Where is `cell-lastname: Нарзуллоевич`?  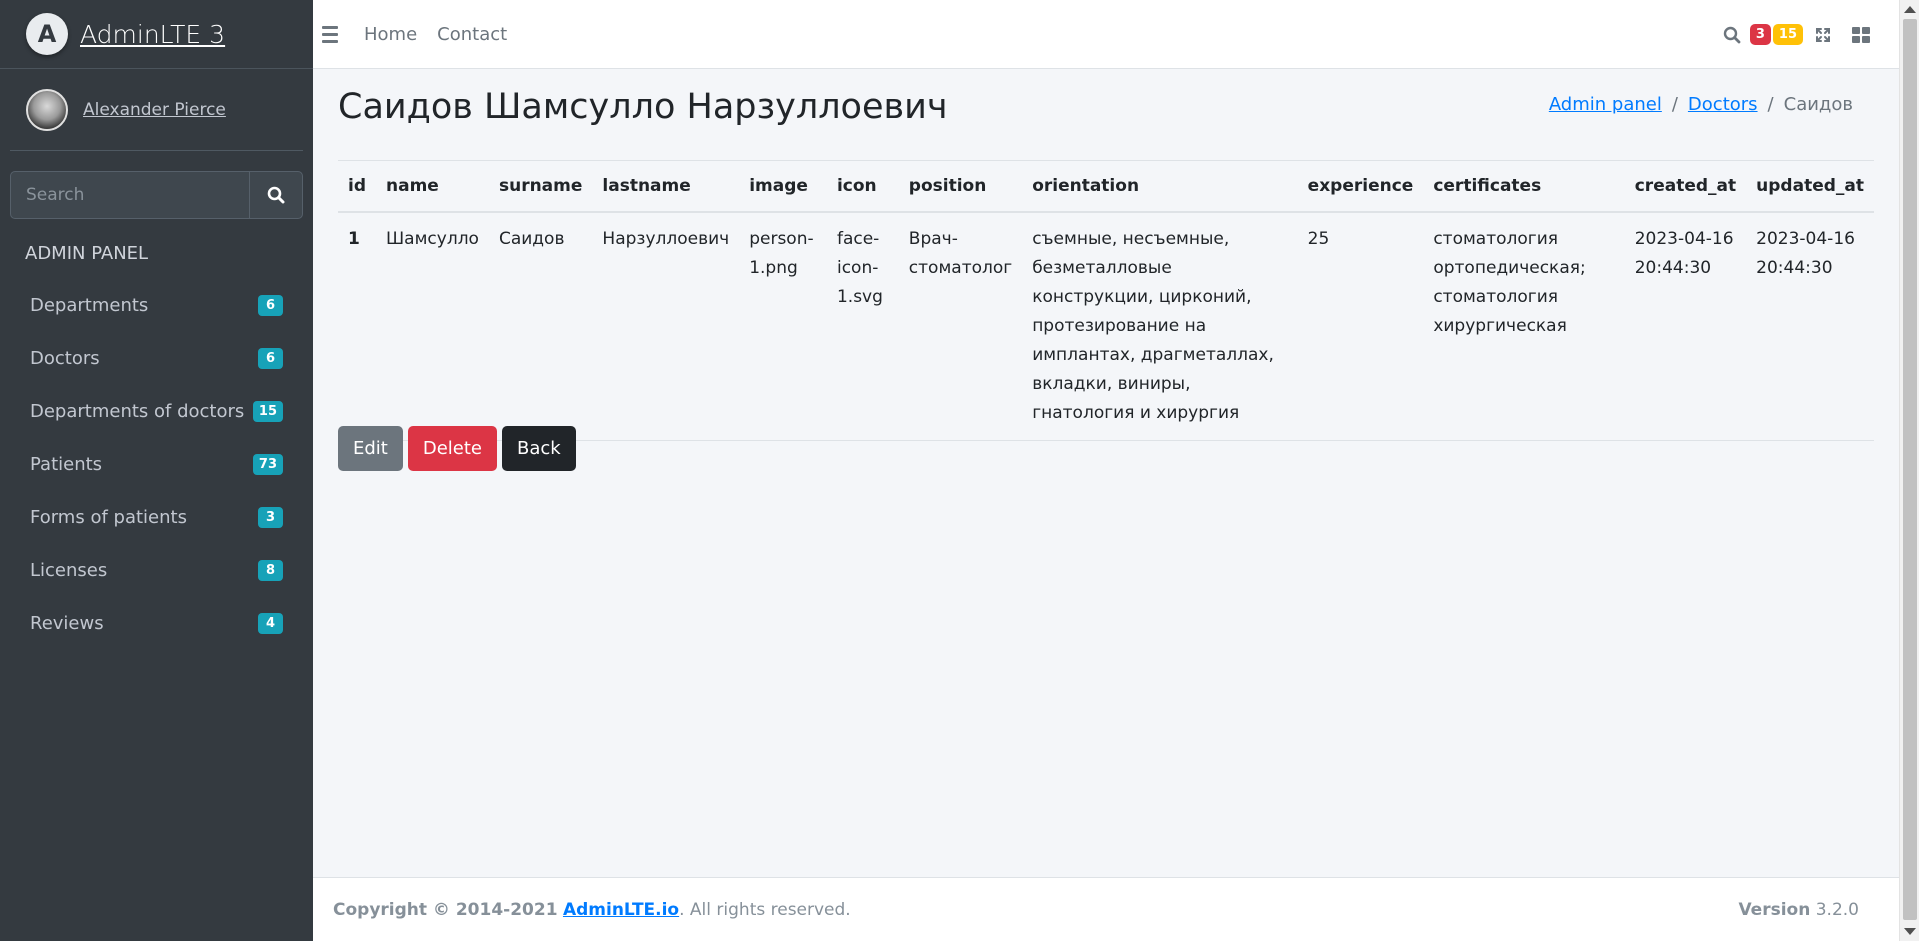 cell-lastname: Нарзуллоевич is located at coordinates (666, 326).